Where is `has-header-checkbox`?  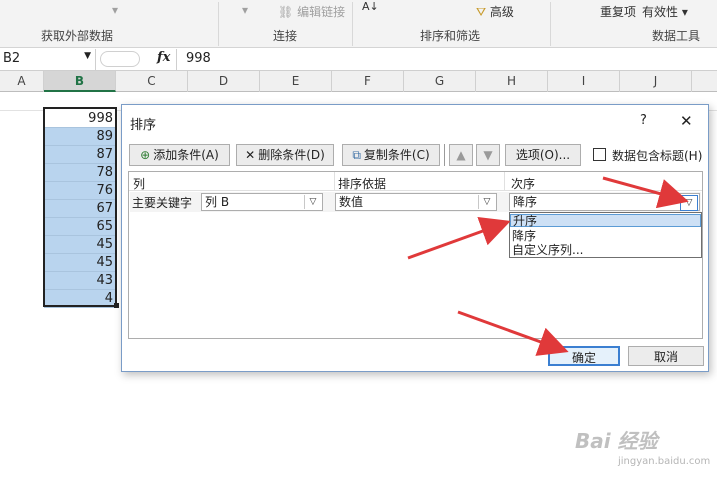 has-header-checkbox is located at coordinates (599, 154).